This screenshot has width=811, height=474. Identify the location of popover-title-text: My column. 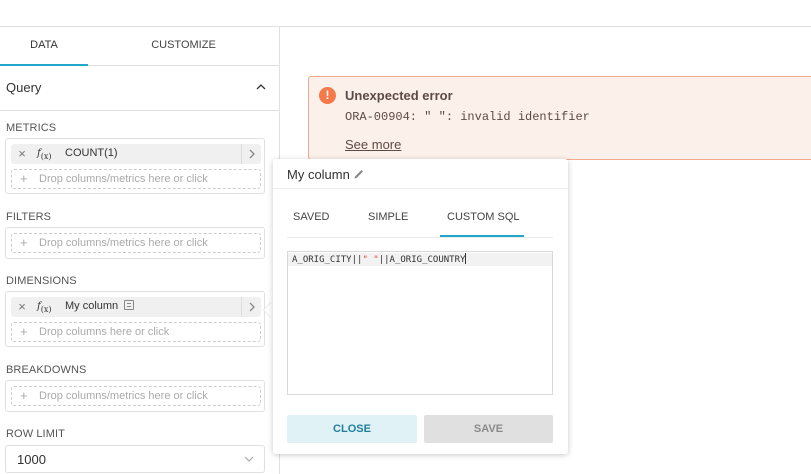
(318, 174).